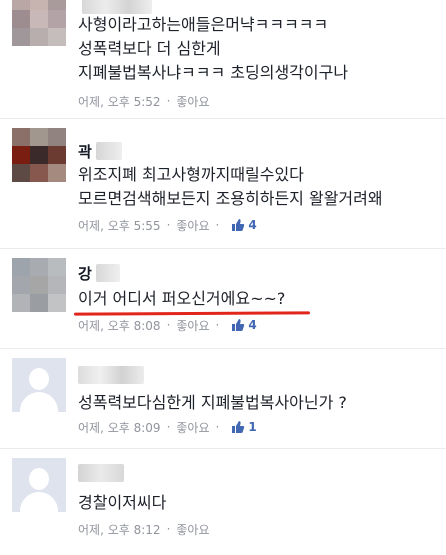  Describe the element at coordinates (213, 72) in the screenshot. I see `comment-text-line: 지폐불법복사냐ㅋㅋㅋ 초딩의생각이구나` at that location.